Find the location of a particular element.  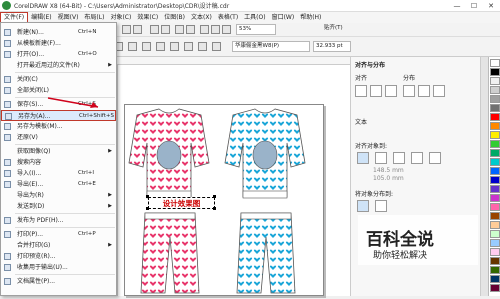

menu-10: 窗口(W) is located at coordinates (283, 17).